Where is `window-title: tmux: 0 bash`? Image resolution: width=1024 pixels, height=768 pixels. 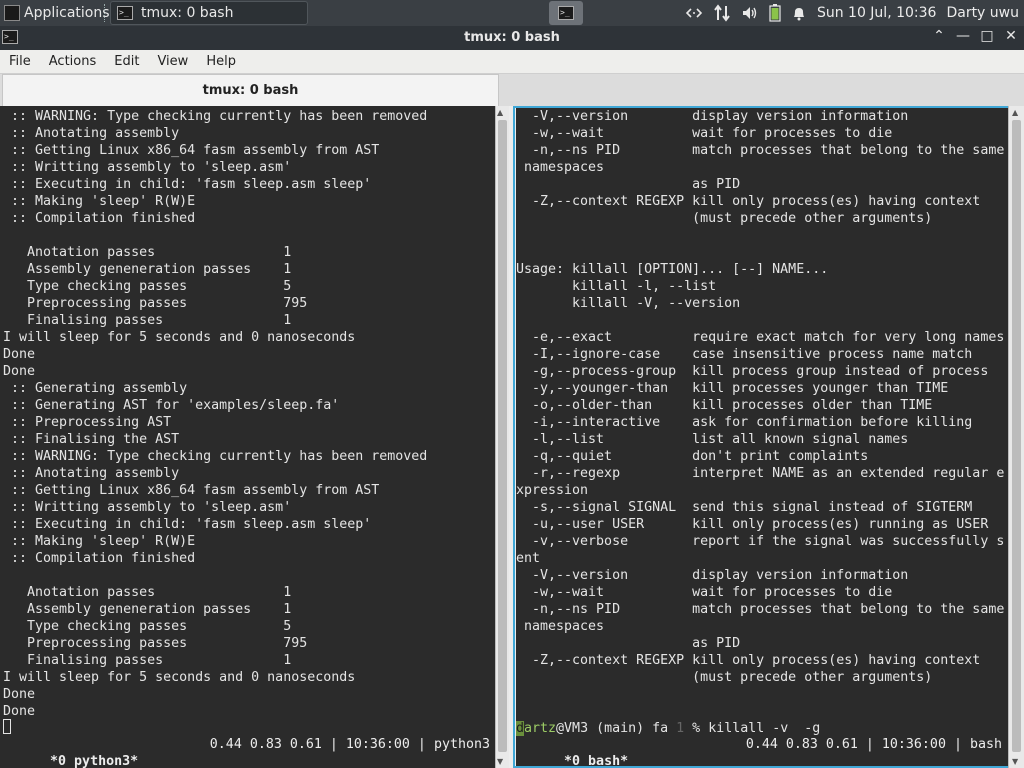
window-title: tmux: 0 bash is located at coordinates (512, 37).